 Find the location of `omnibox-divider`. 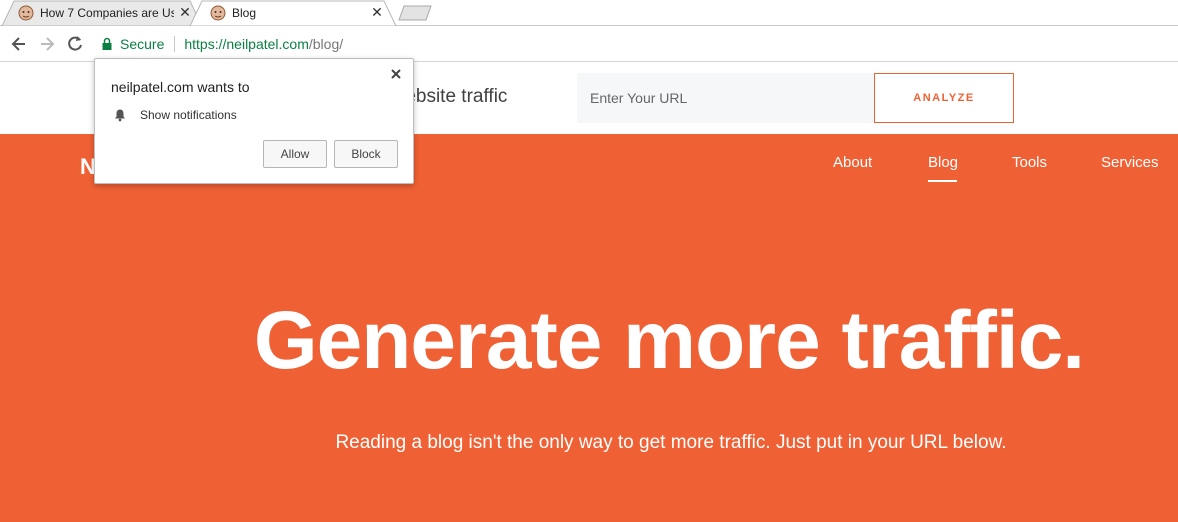

omnibox-divider is located at coordinates (175, 44).